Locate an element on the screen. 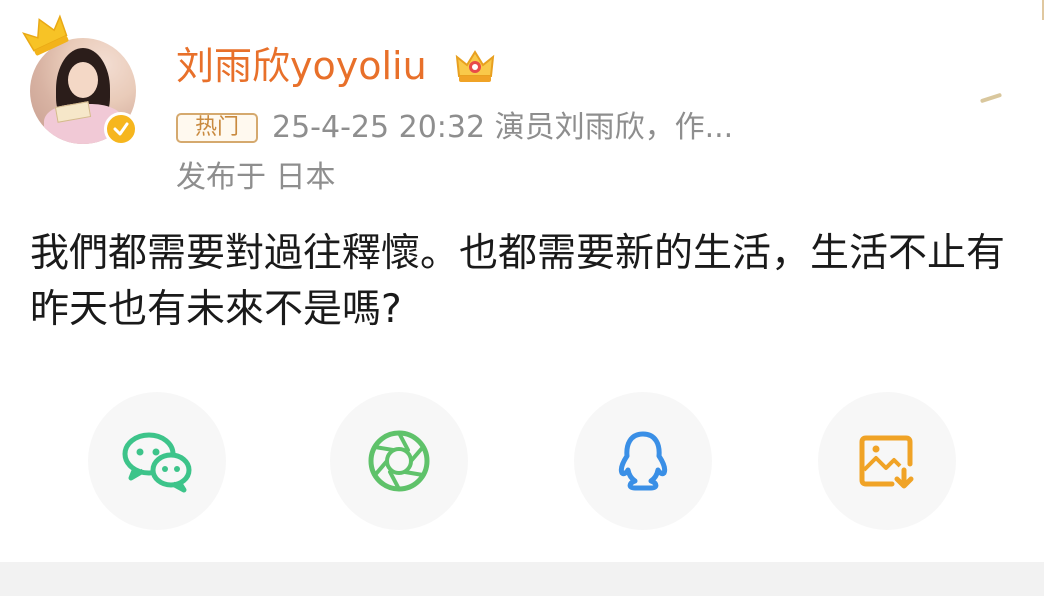 This screenshot has width=1044, height=596. moments-icon is located at coordinates (399, 461).